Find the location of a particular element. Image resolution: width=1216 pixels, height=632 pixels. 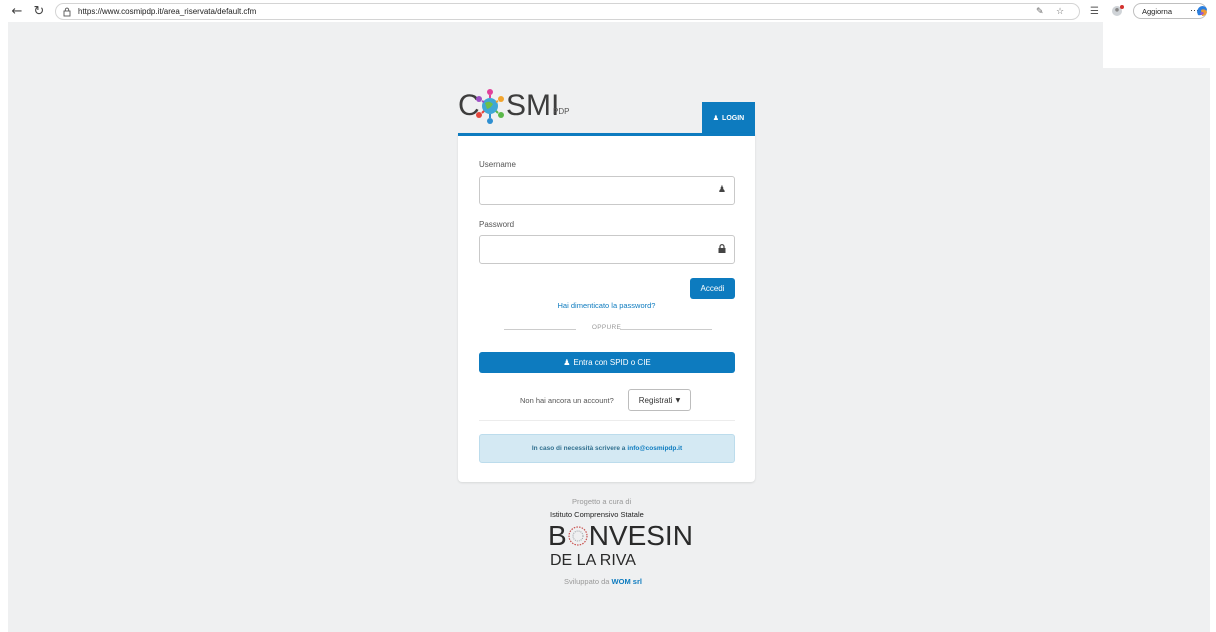

lock-icon is located at coordinates (722, 250).